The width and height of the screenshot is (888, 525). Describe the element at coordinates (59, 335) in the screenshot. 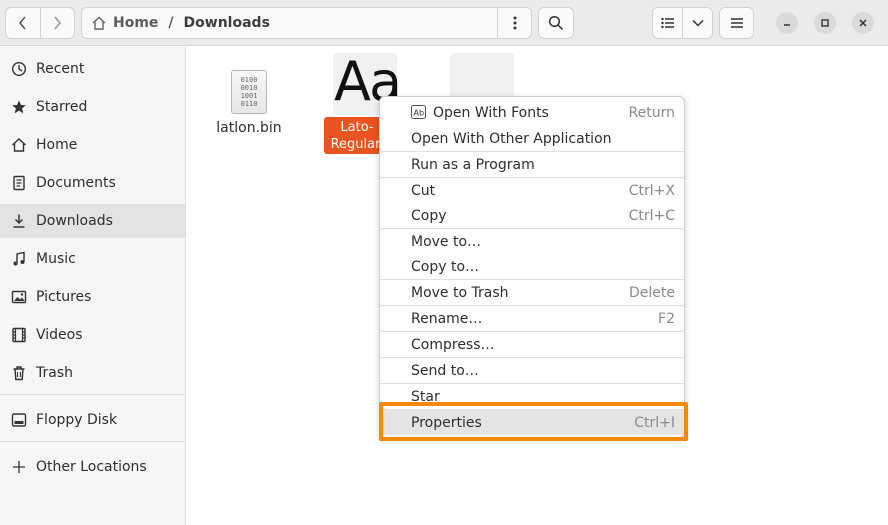

I see `sidebar-item-label: Videos` at that location.